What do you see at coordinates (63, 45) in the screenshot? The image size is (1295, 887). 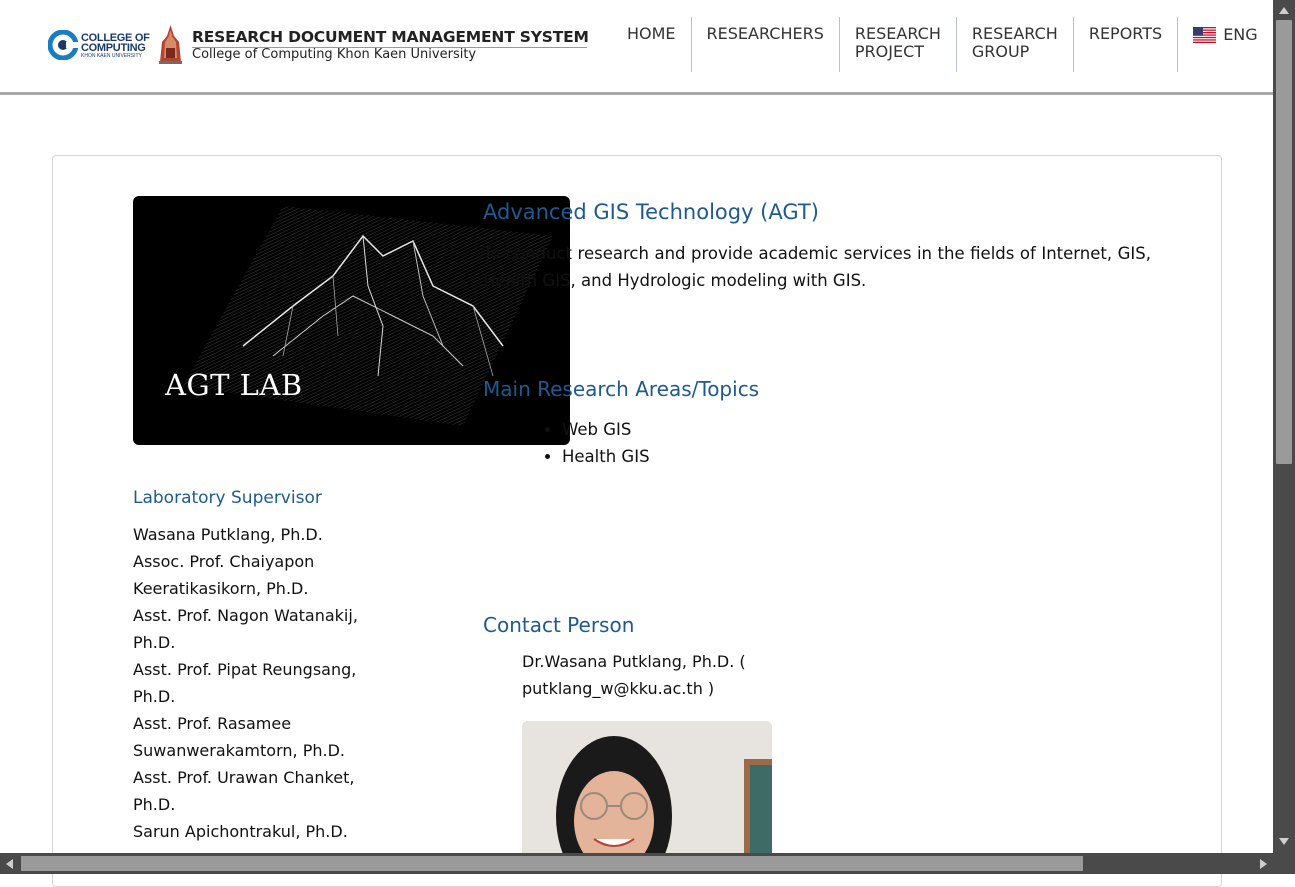 I see `cc-logo-icon` at bounding box center [63, 45].